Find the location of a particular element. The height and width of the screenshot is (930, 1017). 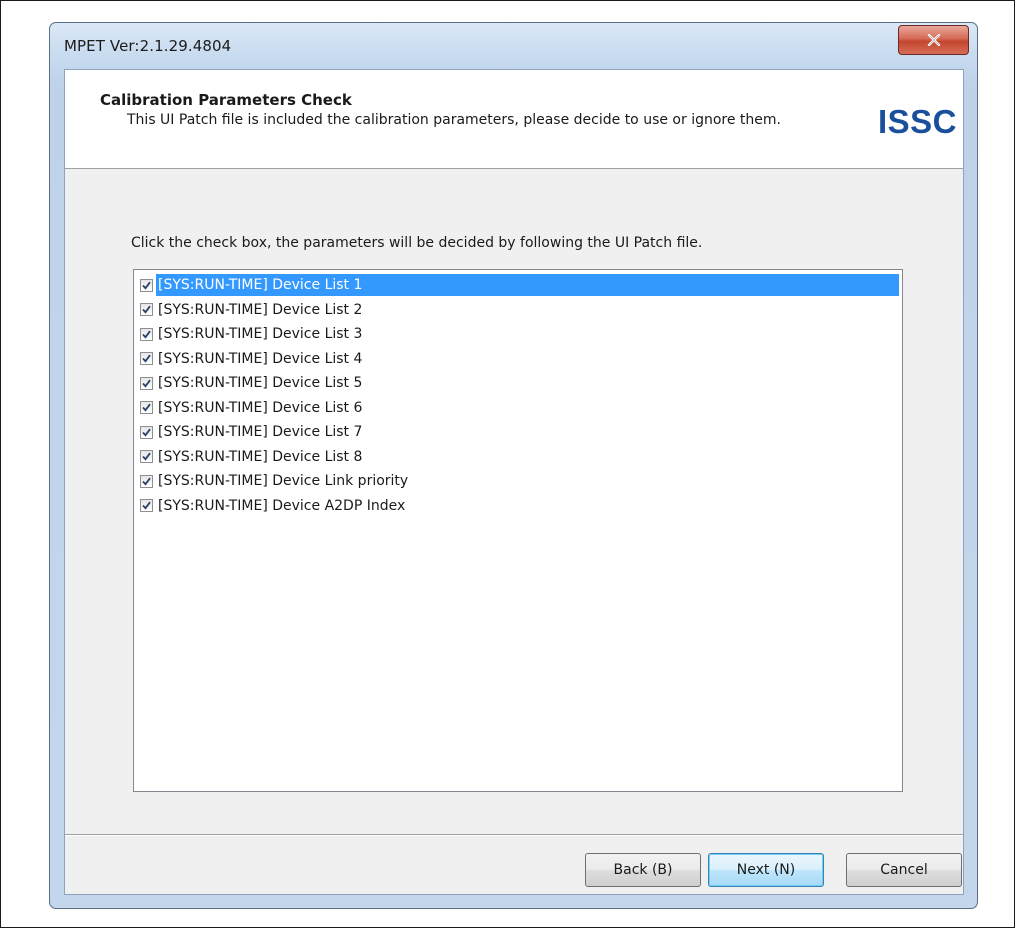

item-label: [SYS:RUN-TIME] Device List 5 is located at coordinates (260, 383).